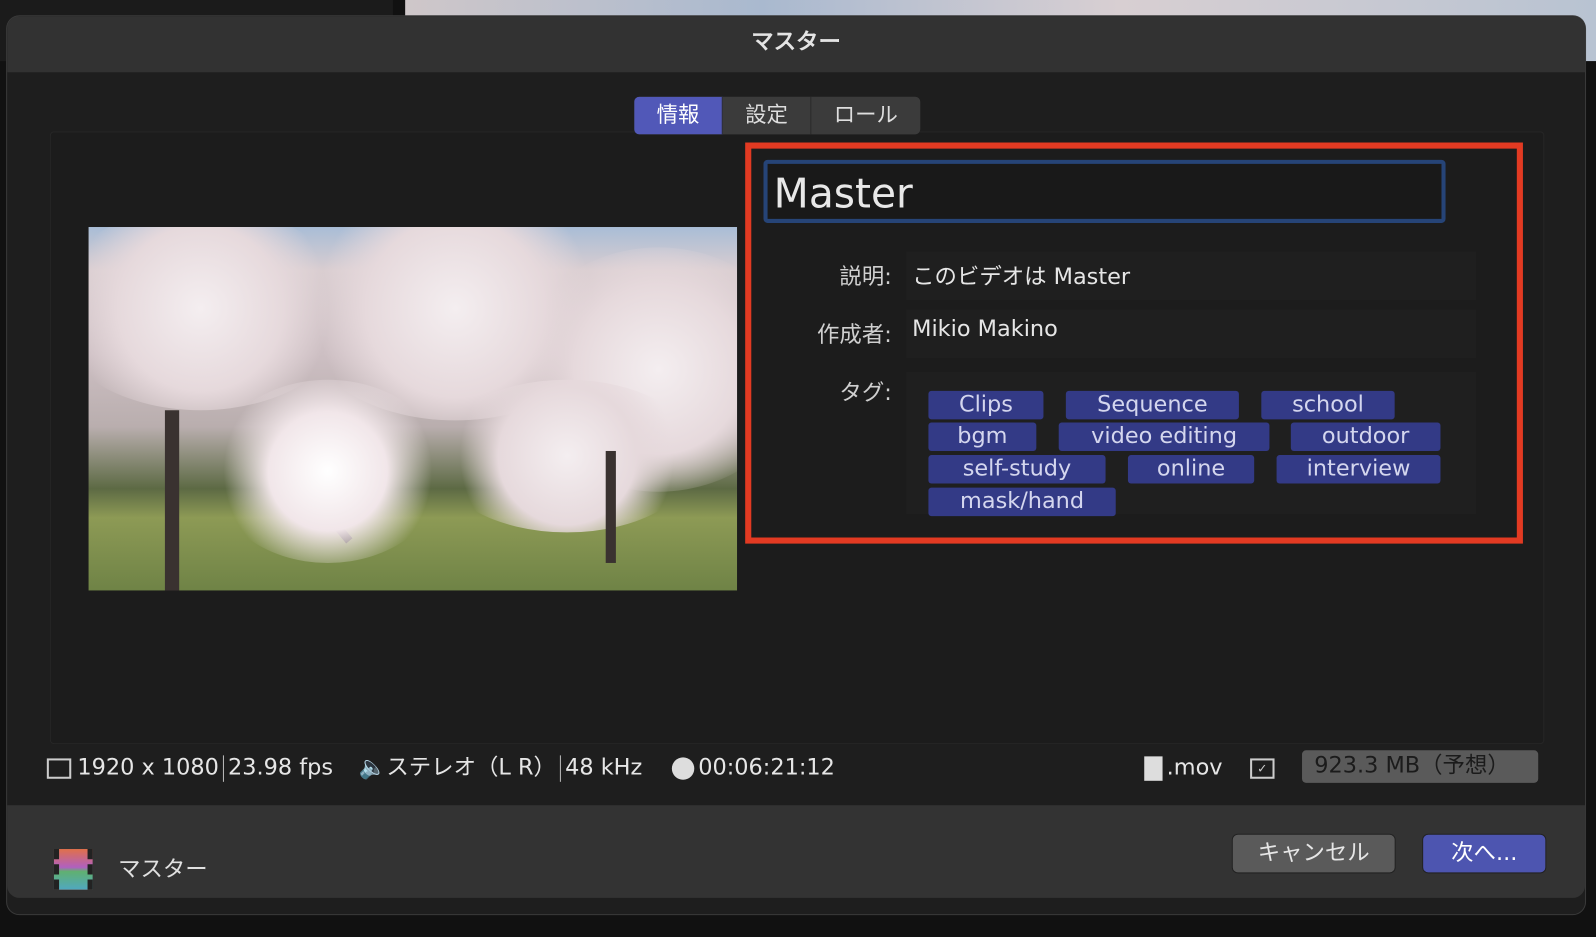 This screenshot has height=937, width=1596. What do you see at coordinates (1021, 275) in the screenshot?
I see `description-field: このビデオは Master` at bounding box center [1021, 275].